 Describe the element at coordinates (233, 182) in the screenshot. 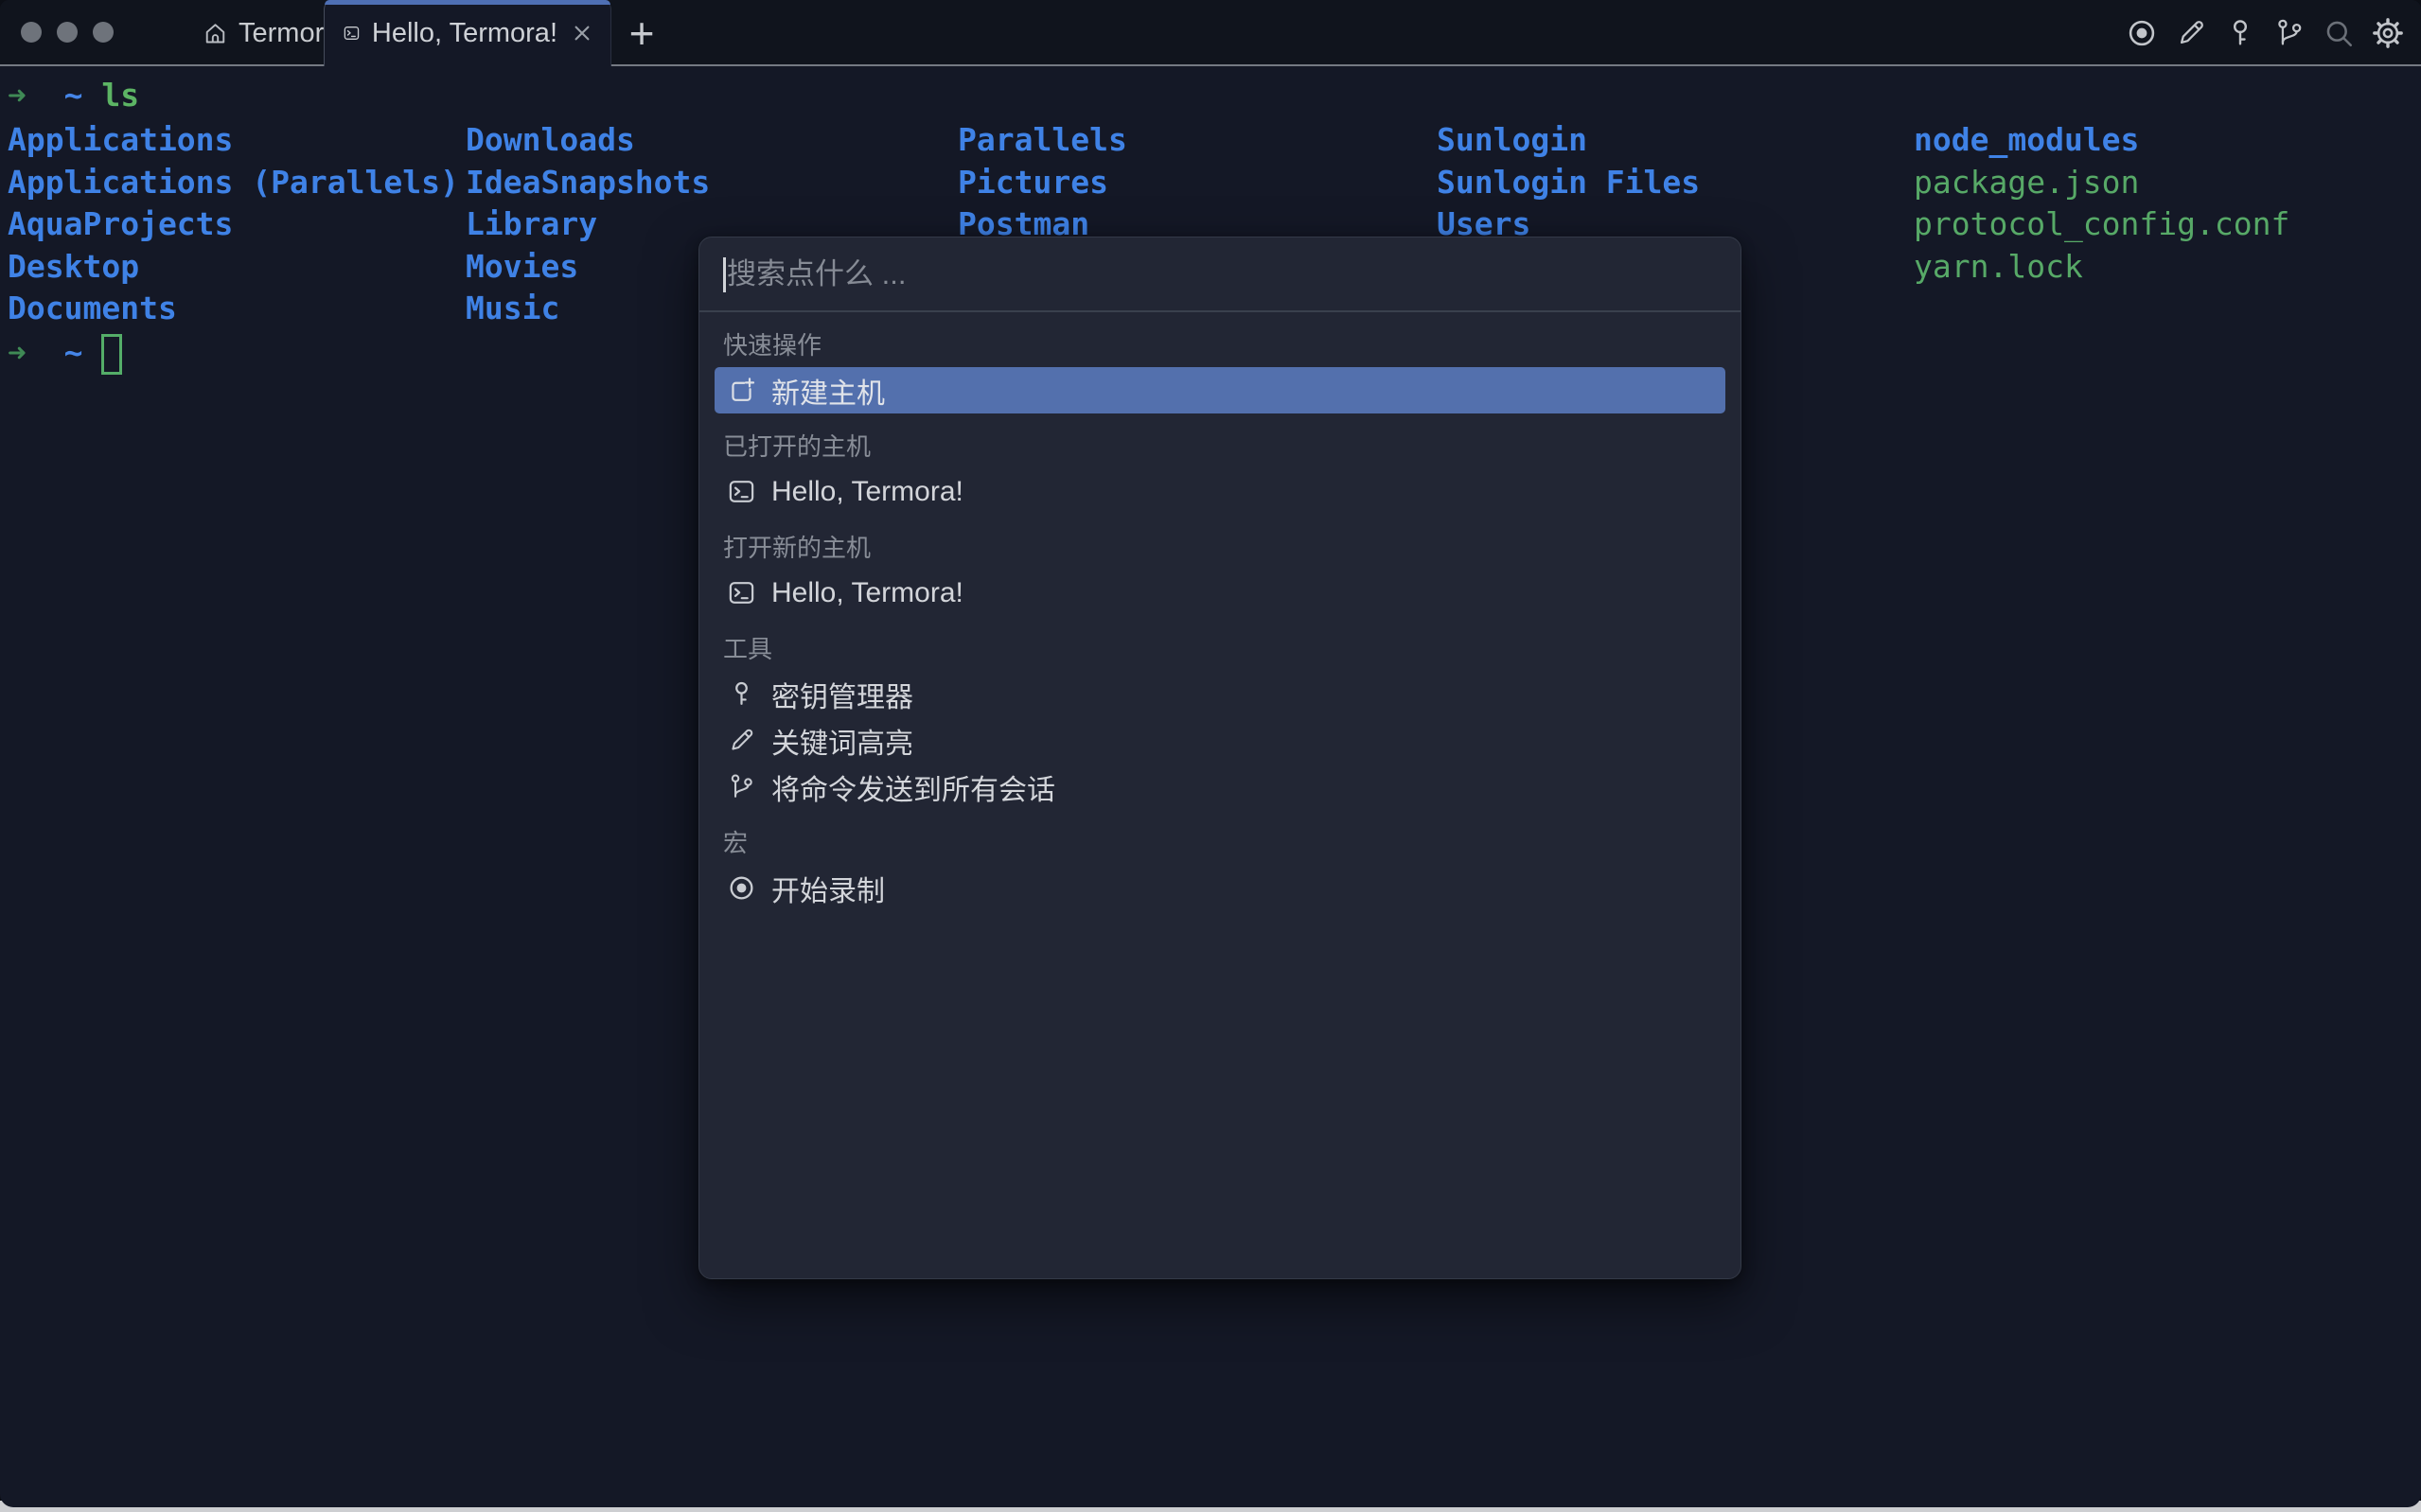

I see `ls-entry: Applications (Parallels)` at that location.